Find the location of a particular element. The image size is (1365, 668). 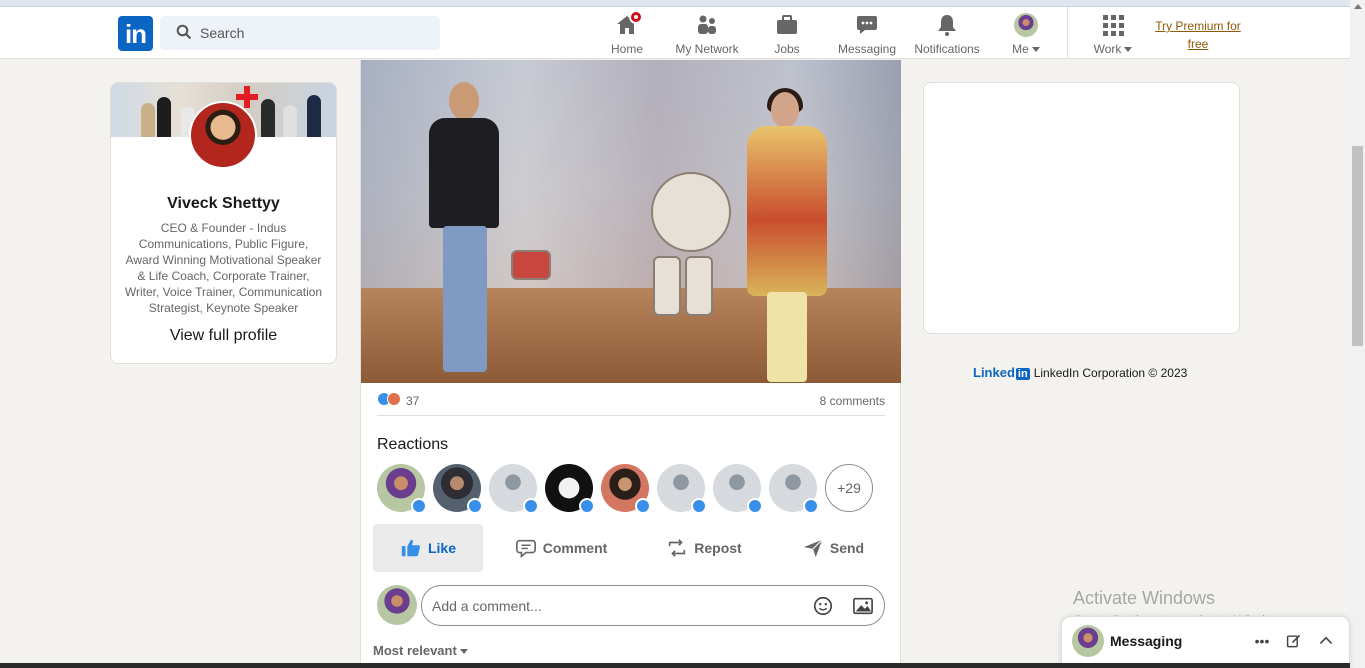

nav-home: Home is located at coordinates (627, 33).